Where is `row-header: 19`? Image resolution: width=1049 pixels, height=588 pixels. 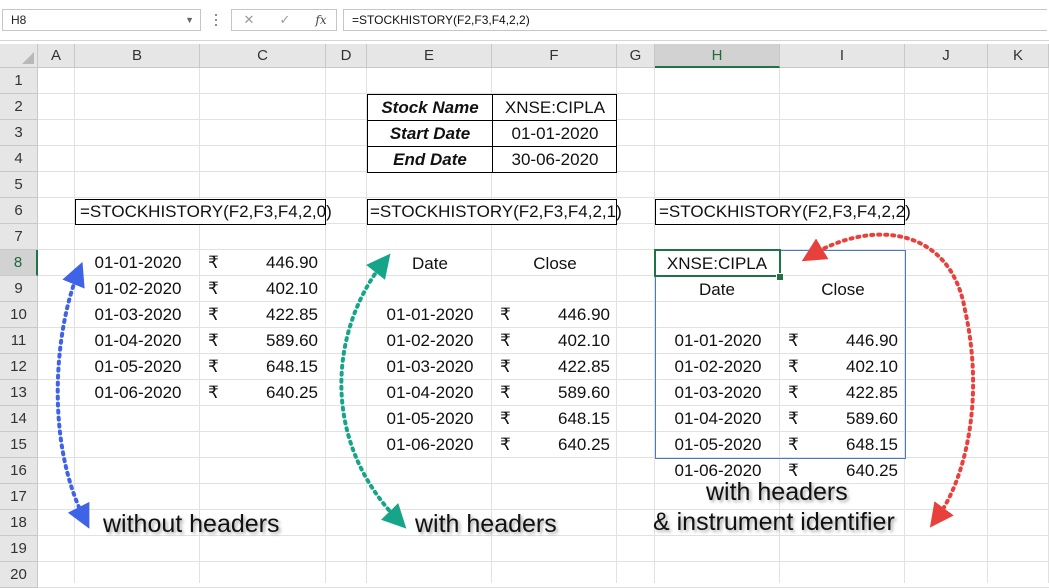 row-header: 19 is located at coordinates (19, 549).